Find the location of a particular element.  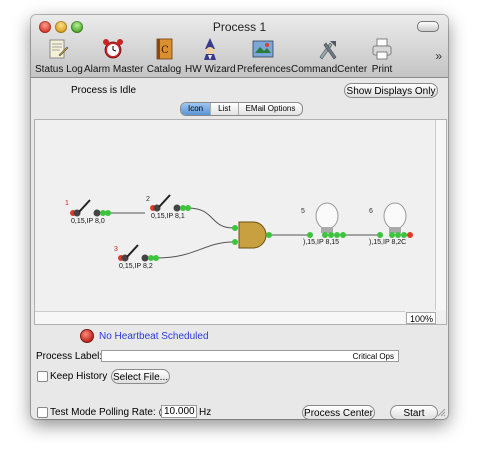

status-row: Process is Idle Show Displays Only is located at coordinates (239, 89).